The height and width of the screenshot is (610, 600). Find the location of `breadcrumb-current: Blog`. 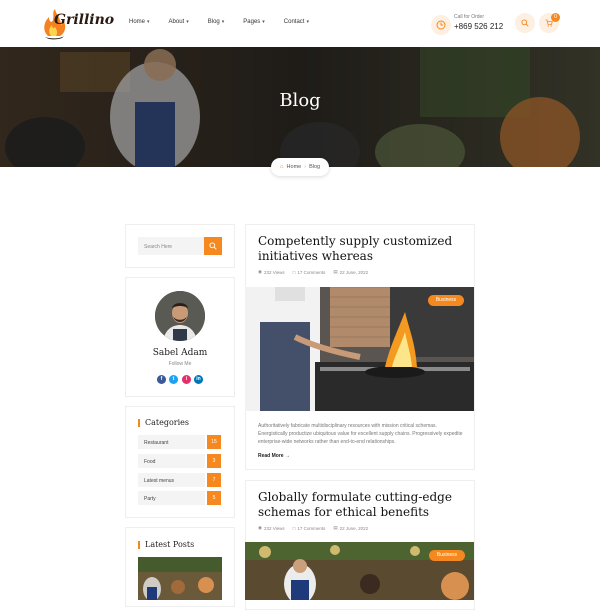

breadcrumb-current: Blog is located at coordinates (315, 167).